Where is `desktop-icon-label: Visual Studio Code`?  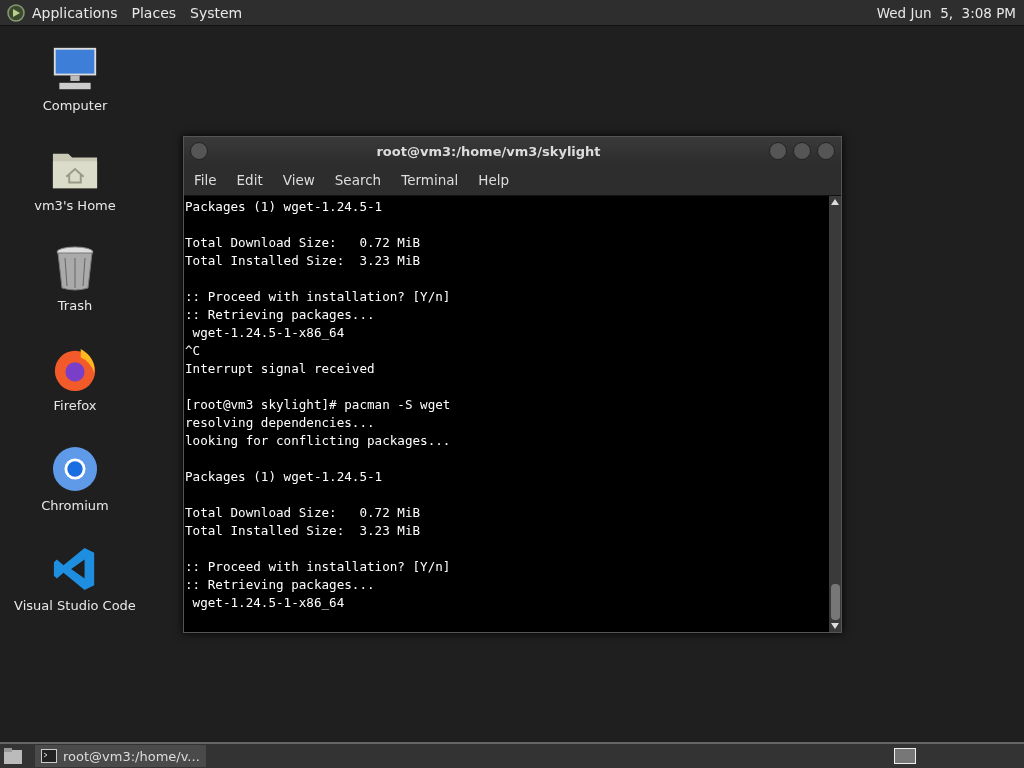
desktop-icon-label: Visual Studio Code is located at coordinates (75, 605).